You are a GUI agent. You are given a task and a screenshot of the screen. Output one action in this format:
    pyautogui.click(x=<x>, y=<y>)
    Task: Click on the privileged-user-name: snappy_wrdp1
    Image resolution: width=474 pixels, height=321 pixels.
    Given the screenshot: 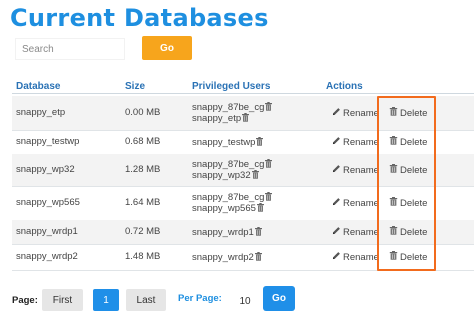 What is the action you would take?
    pyautogui.click(x=223, y=232)
    